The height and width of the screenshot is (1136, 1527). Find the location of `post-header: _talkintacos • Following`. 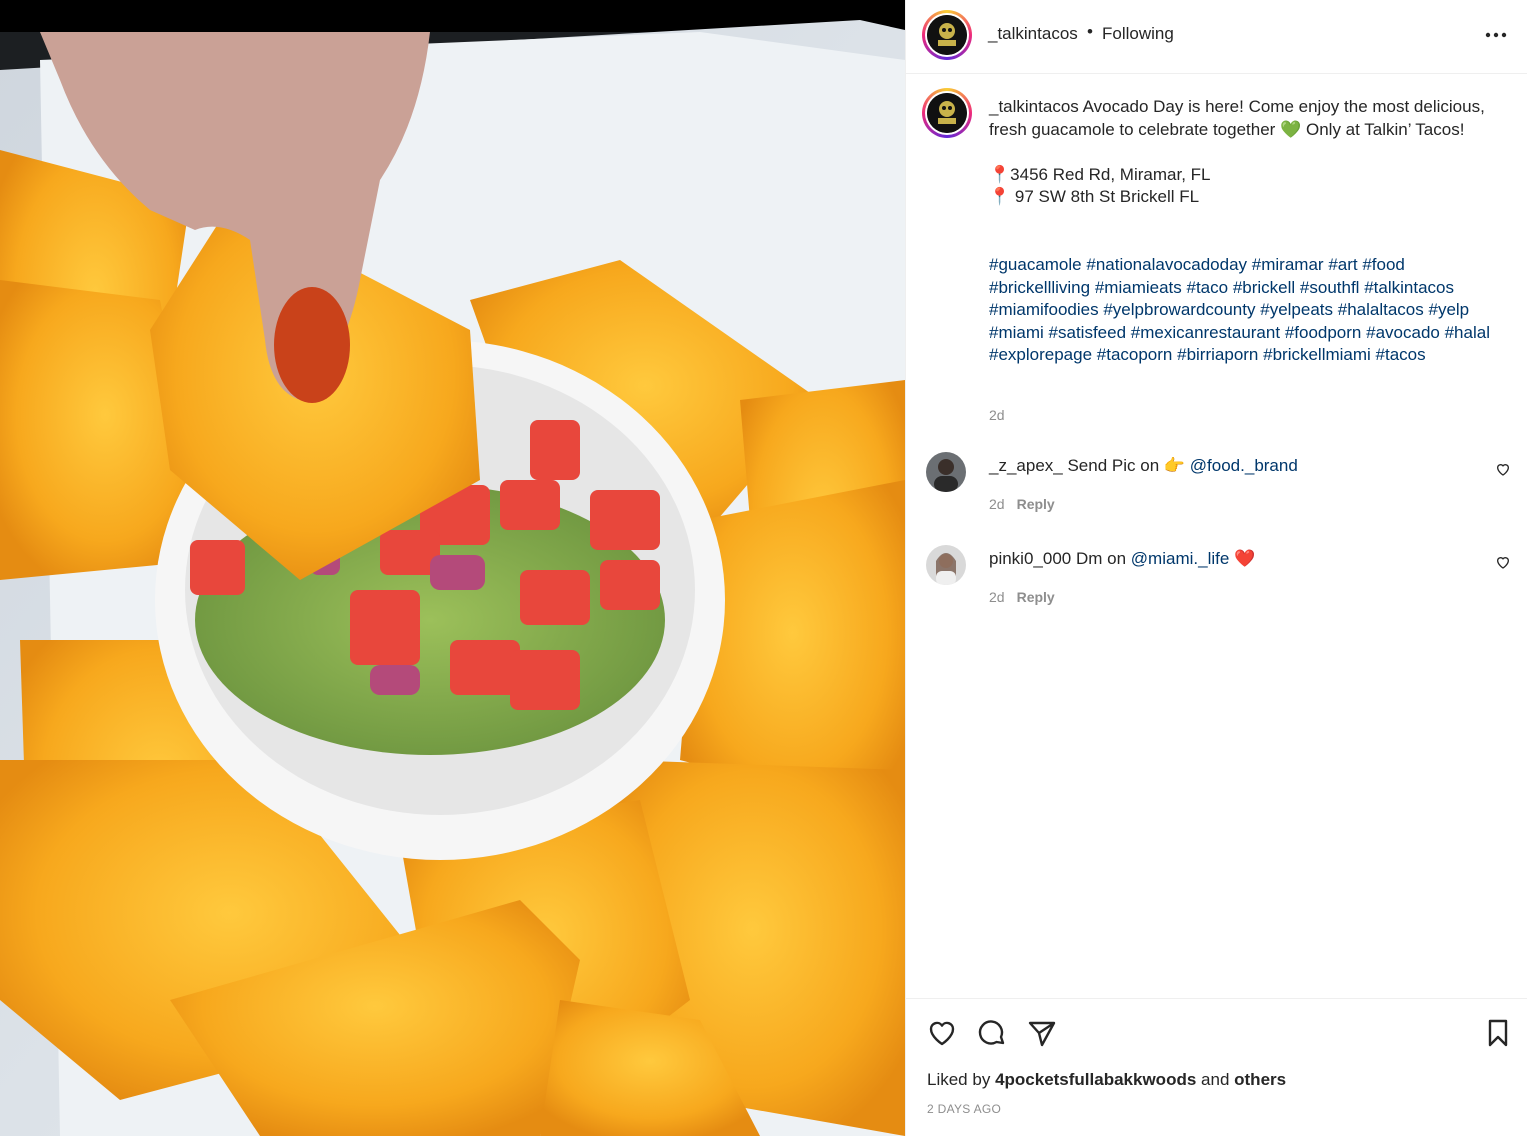

post-header: _talkintacos • Following is located at coordinates (1216, 37).